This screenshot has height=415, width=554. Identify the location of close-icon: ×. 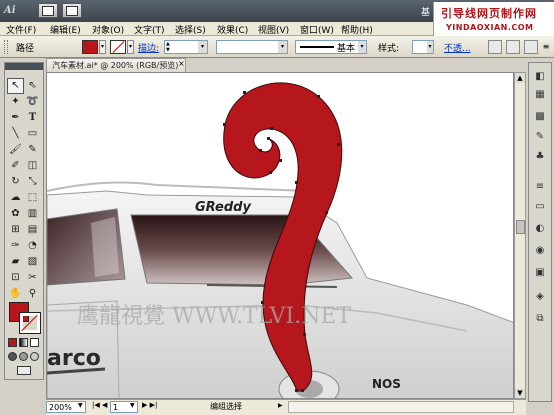
(181, 63).